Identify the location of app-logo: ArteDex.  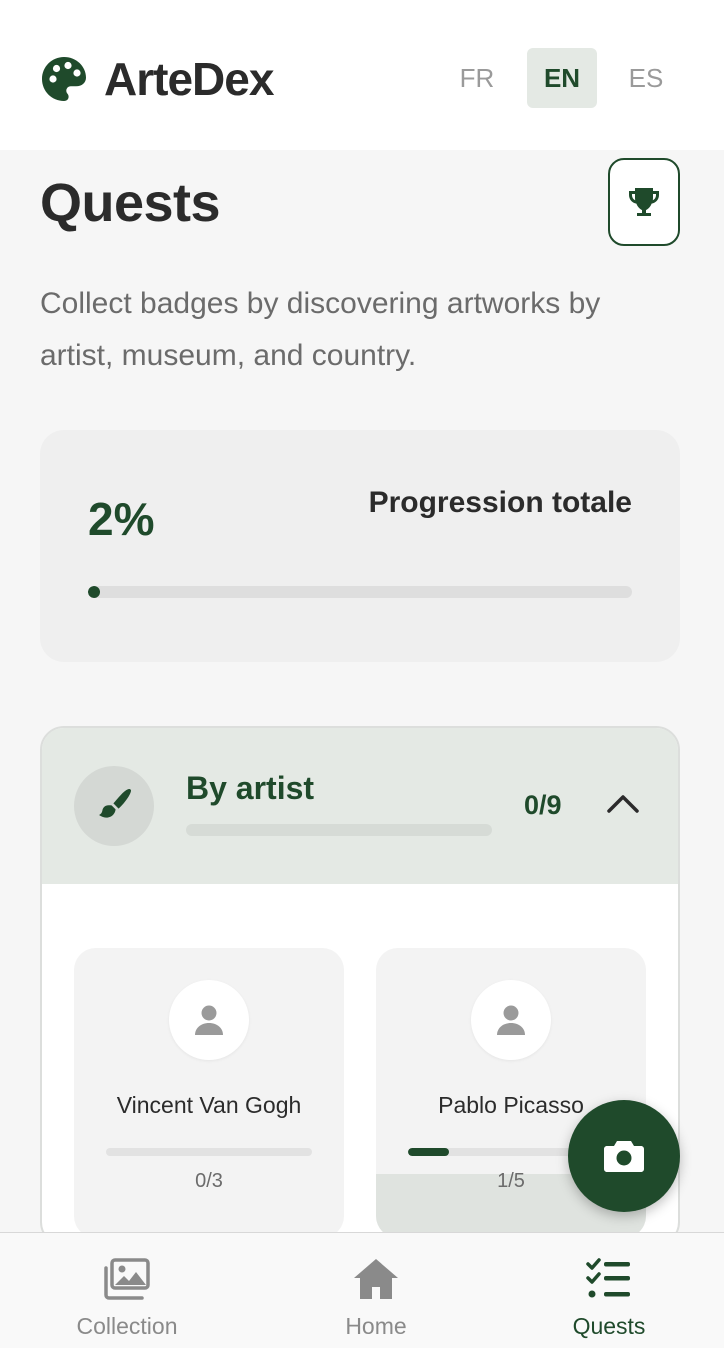
(157, 79).